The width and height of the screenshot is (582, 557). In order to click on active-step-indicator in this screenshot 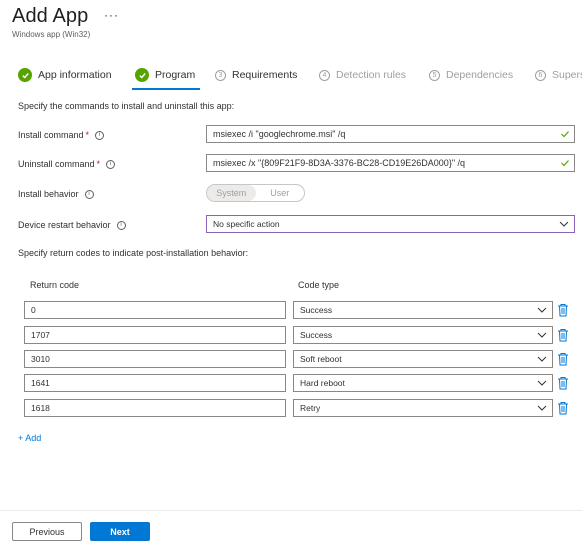, I will do `click(166, 89)`.